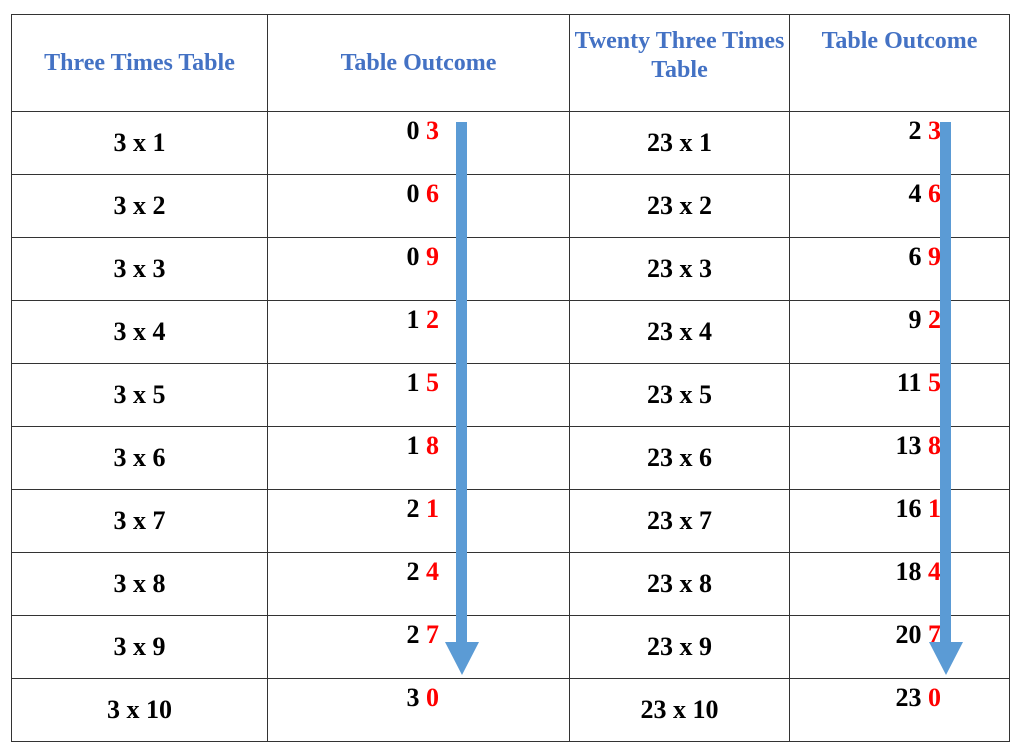 Image resolution: width=1024 pixels, height=742 pixels. What do you see at coordinates (679, 206) in the screenshot?
I see `twenty-three-expression: 23 x 2` at bounding box center [679, 206].